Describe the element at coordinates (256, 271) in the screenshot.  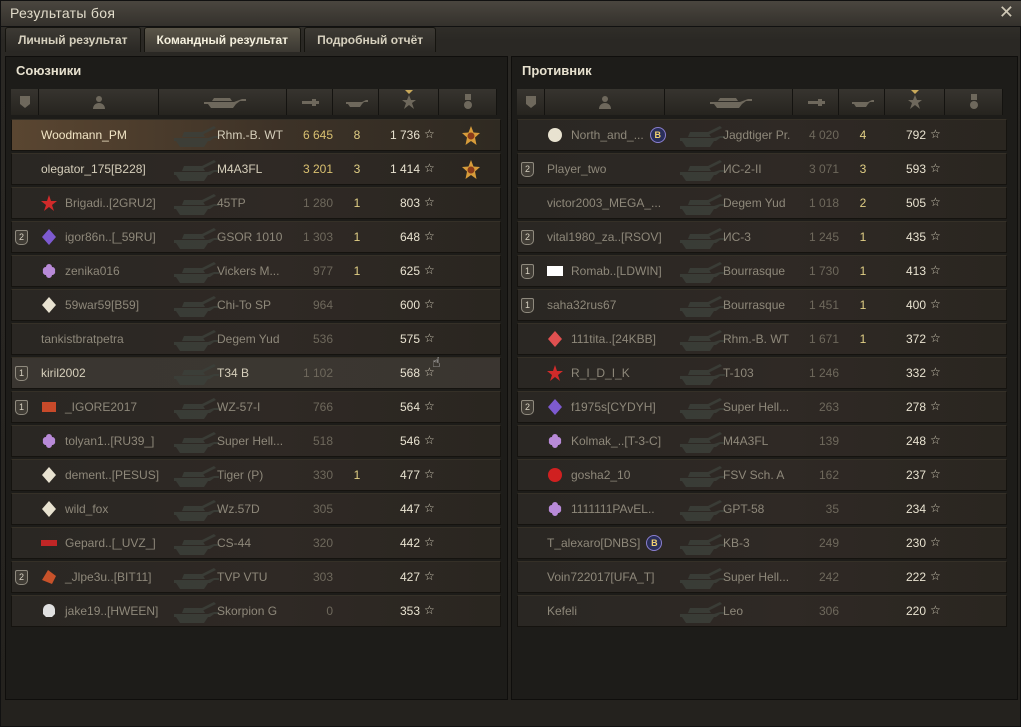
I see `player-row: zenika016 Vickers M... 977 1 625 ☆` at that location.